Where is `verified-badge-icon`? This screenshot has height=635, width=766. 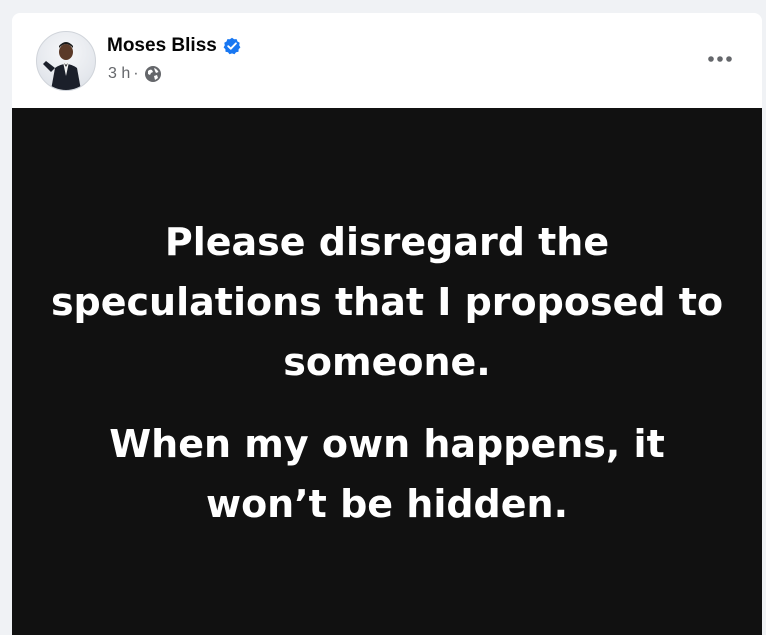 verified-badge-icon is located at coordinates (232, 46).